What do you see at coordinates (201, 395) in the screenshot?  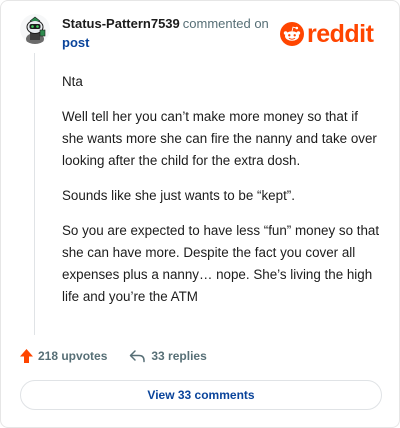 I see `view-comments-button: View 33 comments` at bounding box center [201, 395].